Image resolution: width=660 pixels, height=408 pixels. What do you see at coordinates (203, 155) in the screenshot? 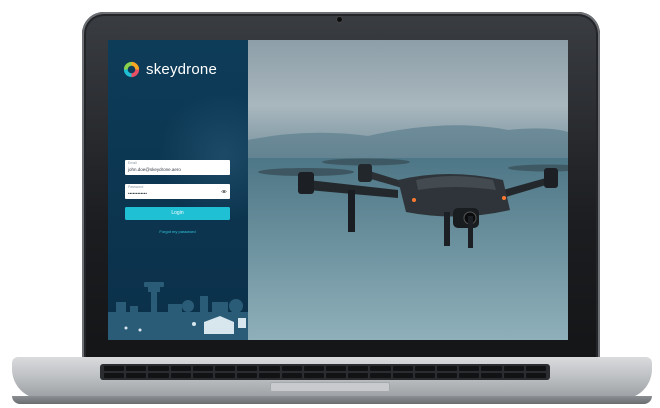
I see `panel-background-glow` at bounding box center [203, 155].